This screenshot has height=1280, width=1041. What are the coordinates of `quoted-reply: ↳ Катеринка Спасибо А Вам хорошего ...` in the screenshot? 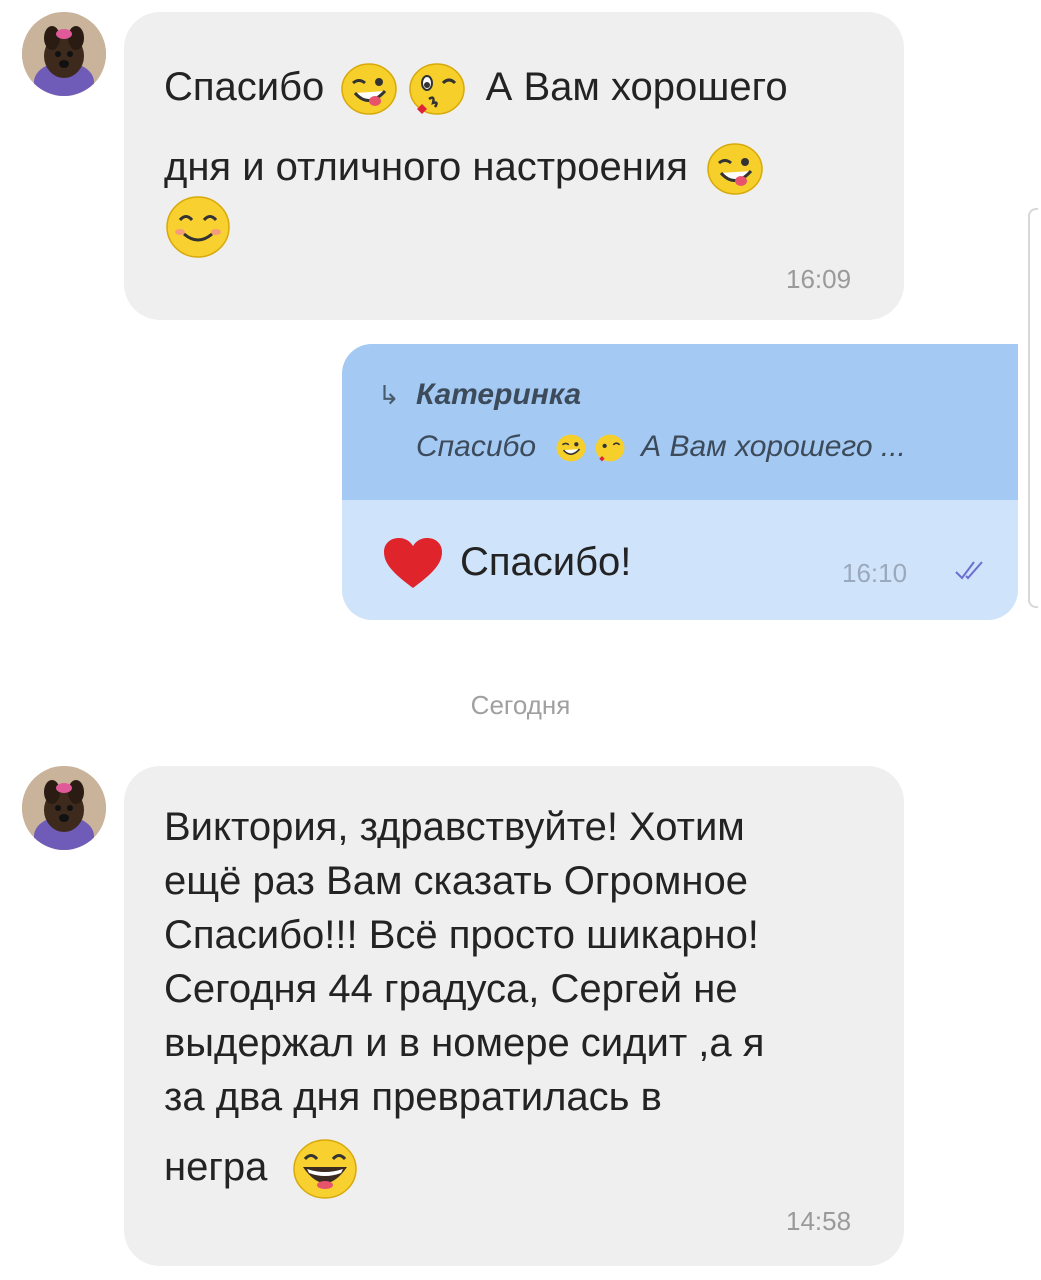 It's located at (680, 422).